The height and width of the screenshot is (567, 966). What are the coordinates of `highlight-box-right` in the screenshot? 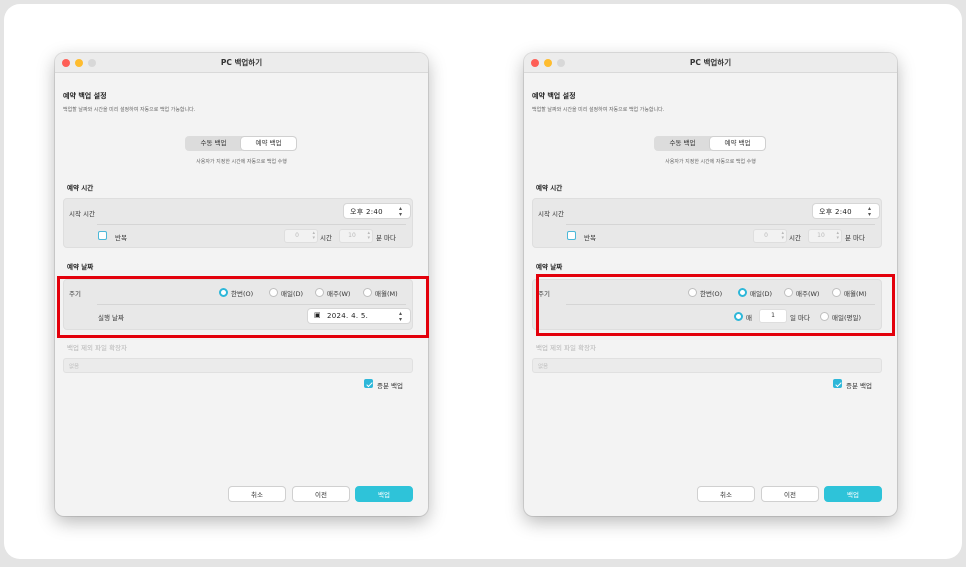 It's located at (715, 305).